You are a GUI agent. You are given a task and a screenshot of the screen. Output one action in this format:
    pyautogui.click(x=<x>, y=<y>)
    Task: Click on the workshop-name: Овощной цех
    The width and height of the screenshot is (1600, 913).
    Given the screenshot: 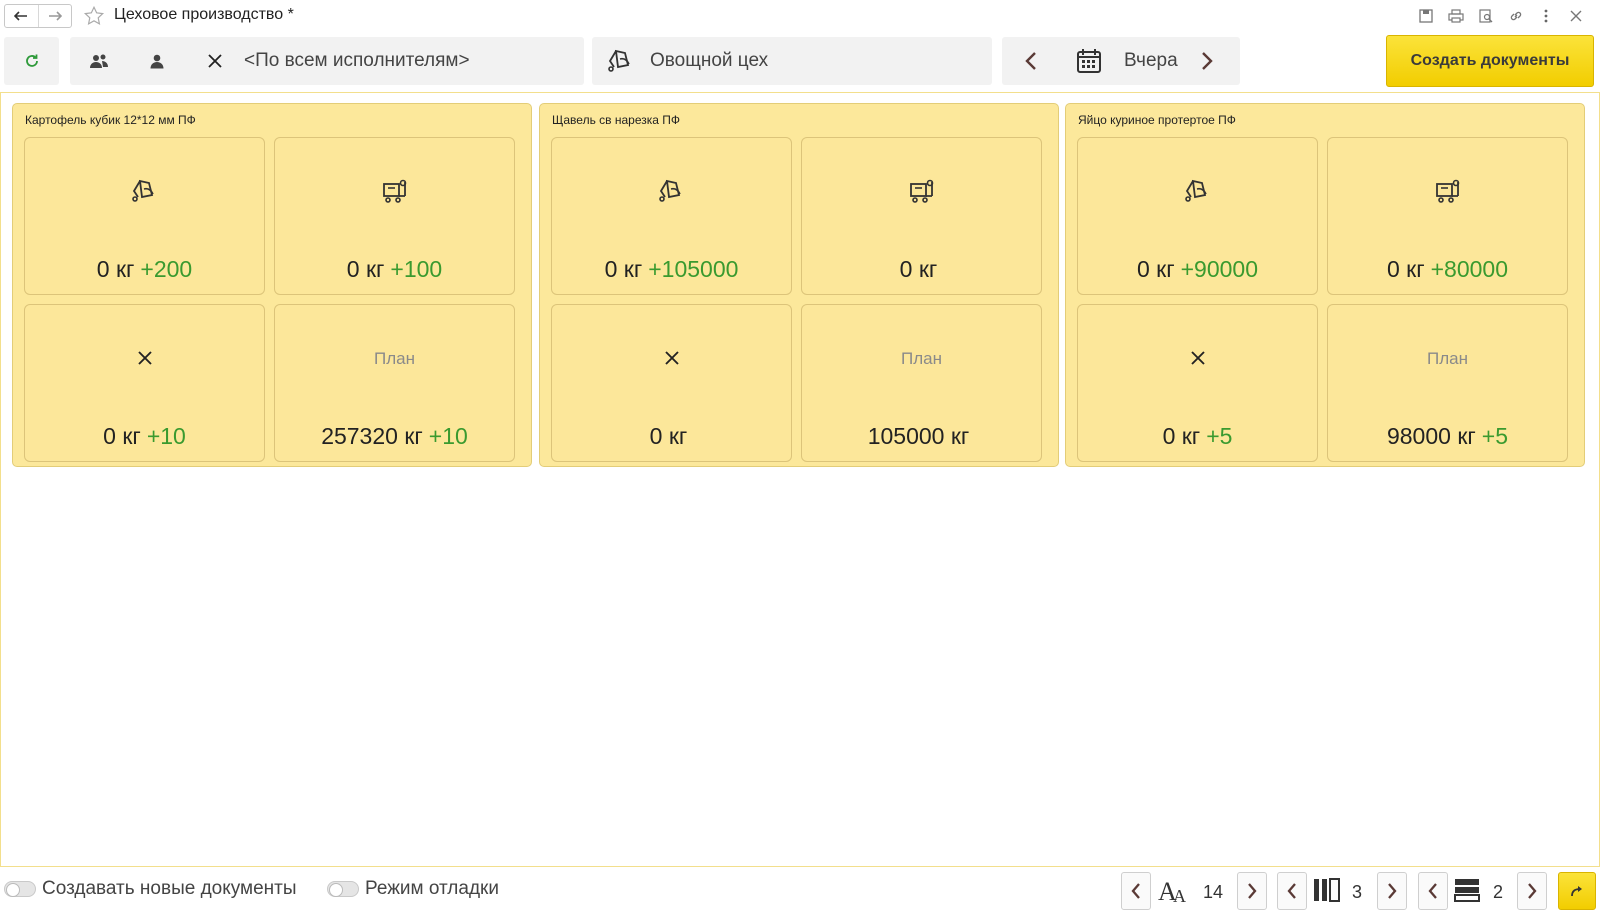 What is the action you would take?
    pyautogui.click(x=709, y=60)
    